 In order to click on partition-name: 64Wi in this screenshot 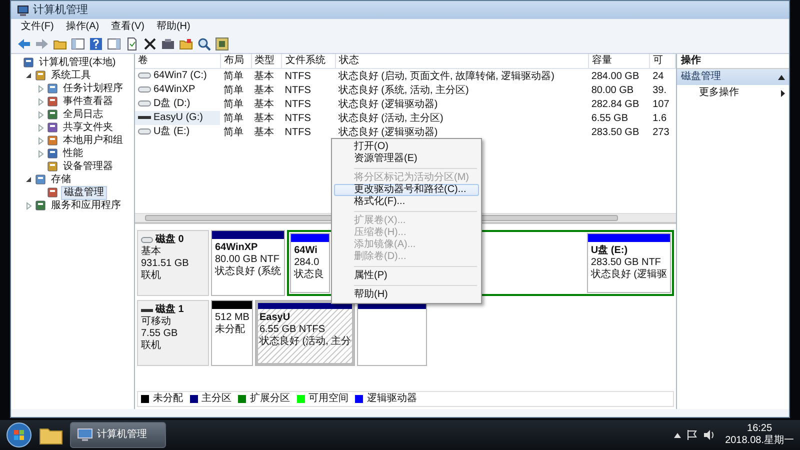, I will do `click(306, 251)`.